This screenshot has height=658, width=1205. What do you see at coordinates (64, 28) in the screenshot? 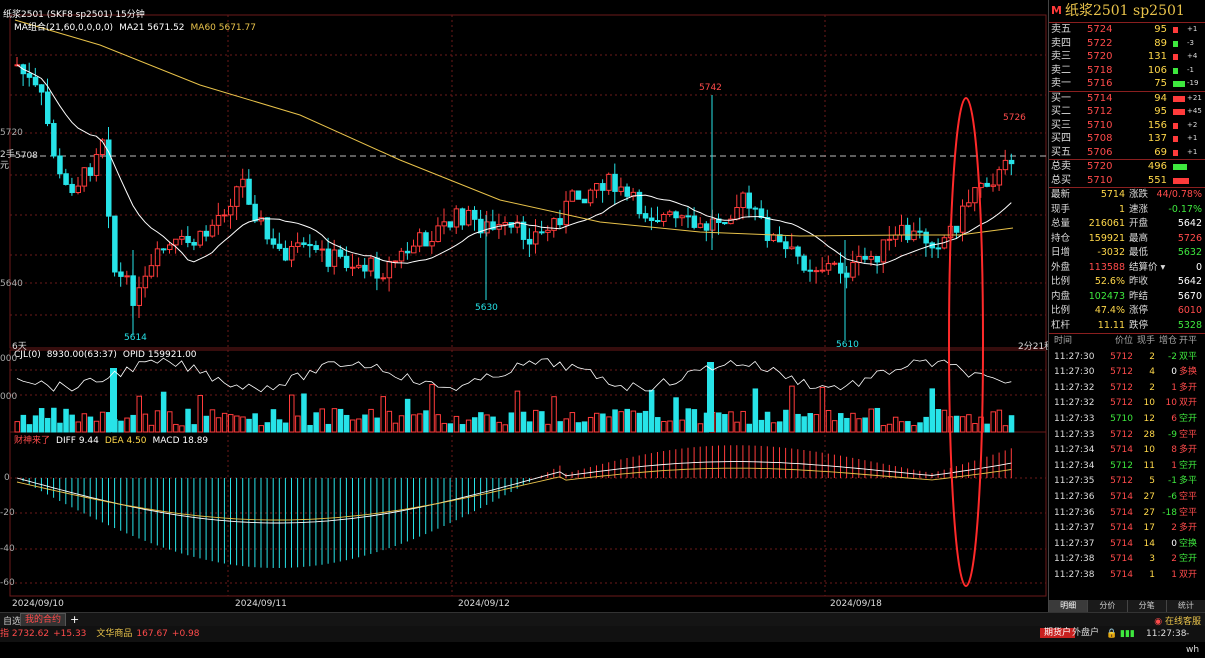
I see `ma-legend-item: MA组合(21,60,0,0,0,0)` at bounding box center [64, 28].